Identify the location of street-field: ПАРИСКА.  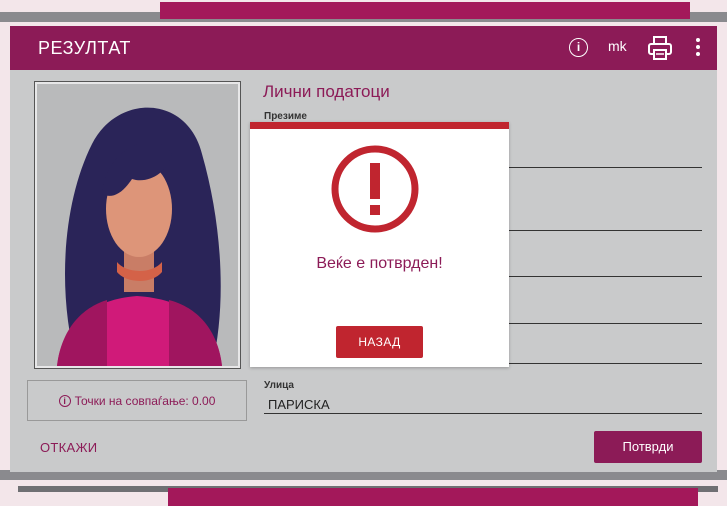
(299, 404).